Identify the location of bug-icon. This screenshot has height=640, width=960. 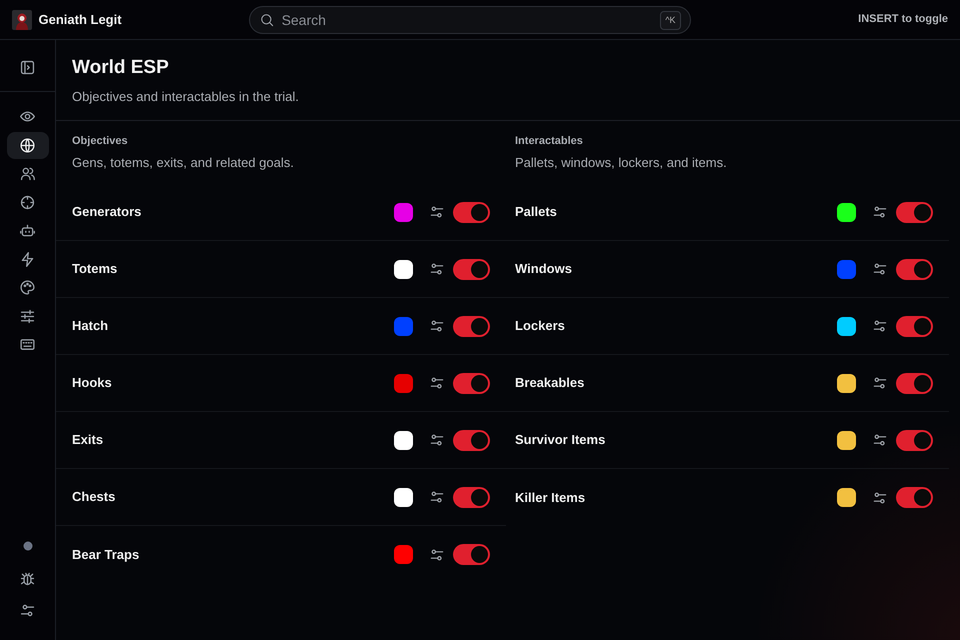
(27, 578).